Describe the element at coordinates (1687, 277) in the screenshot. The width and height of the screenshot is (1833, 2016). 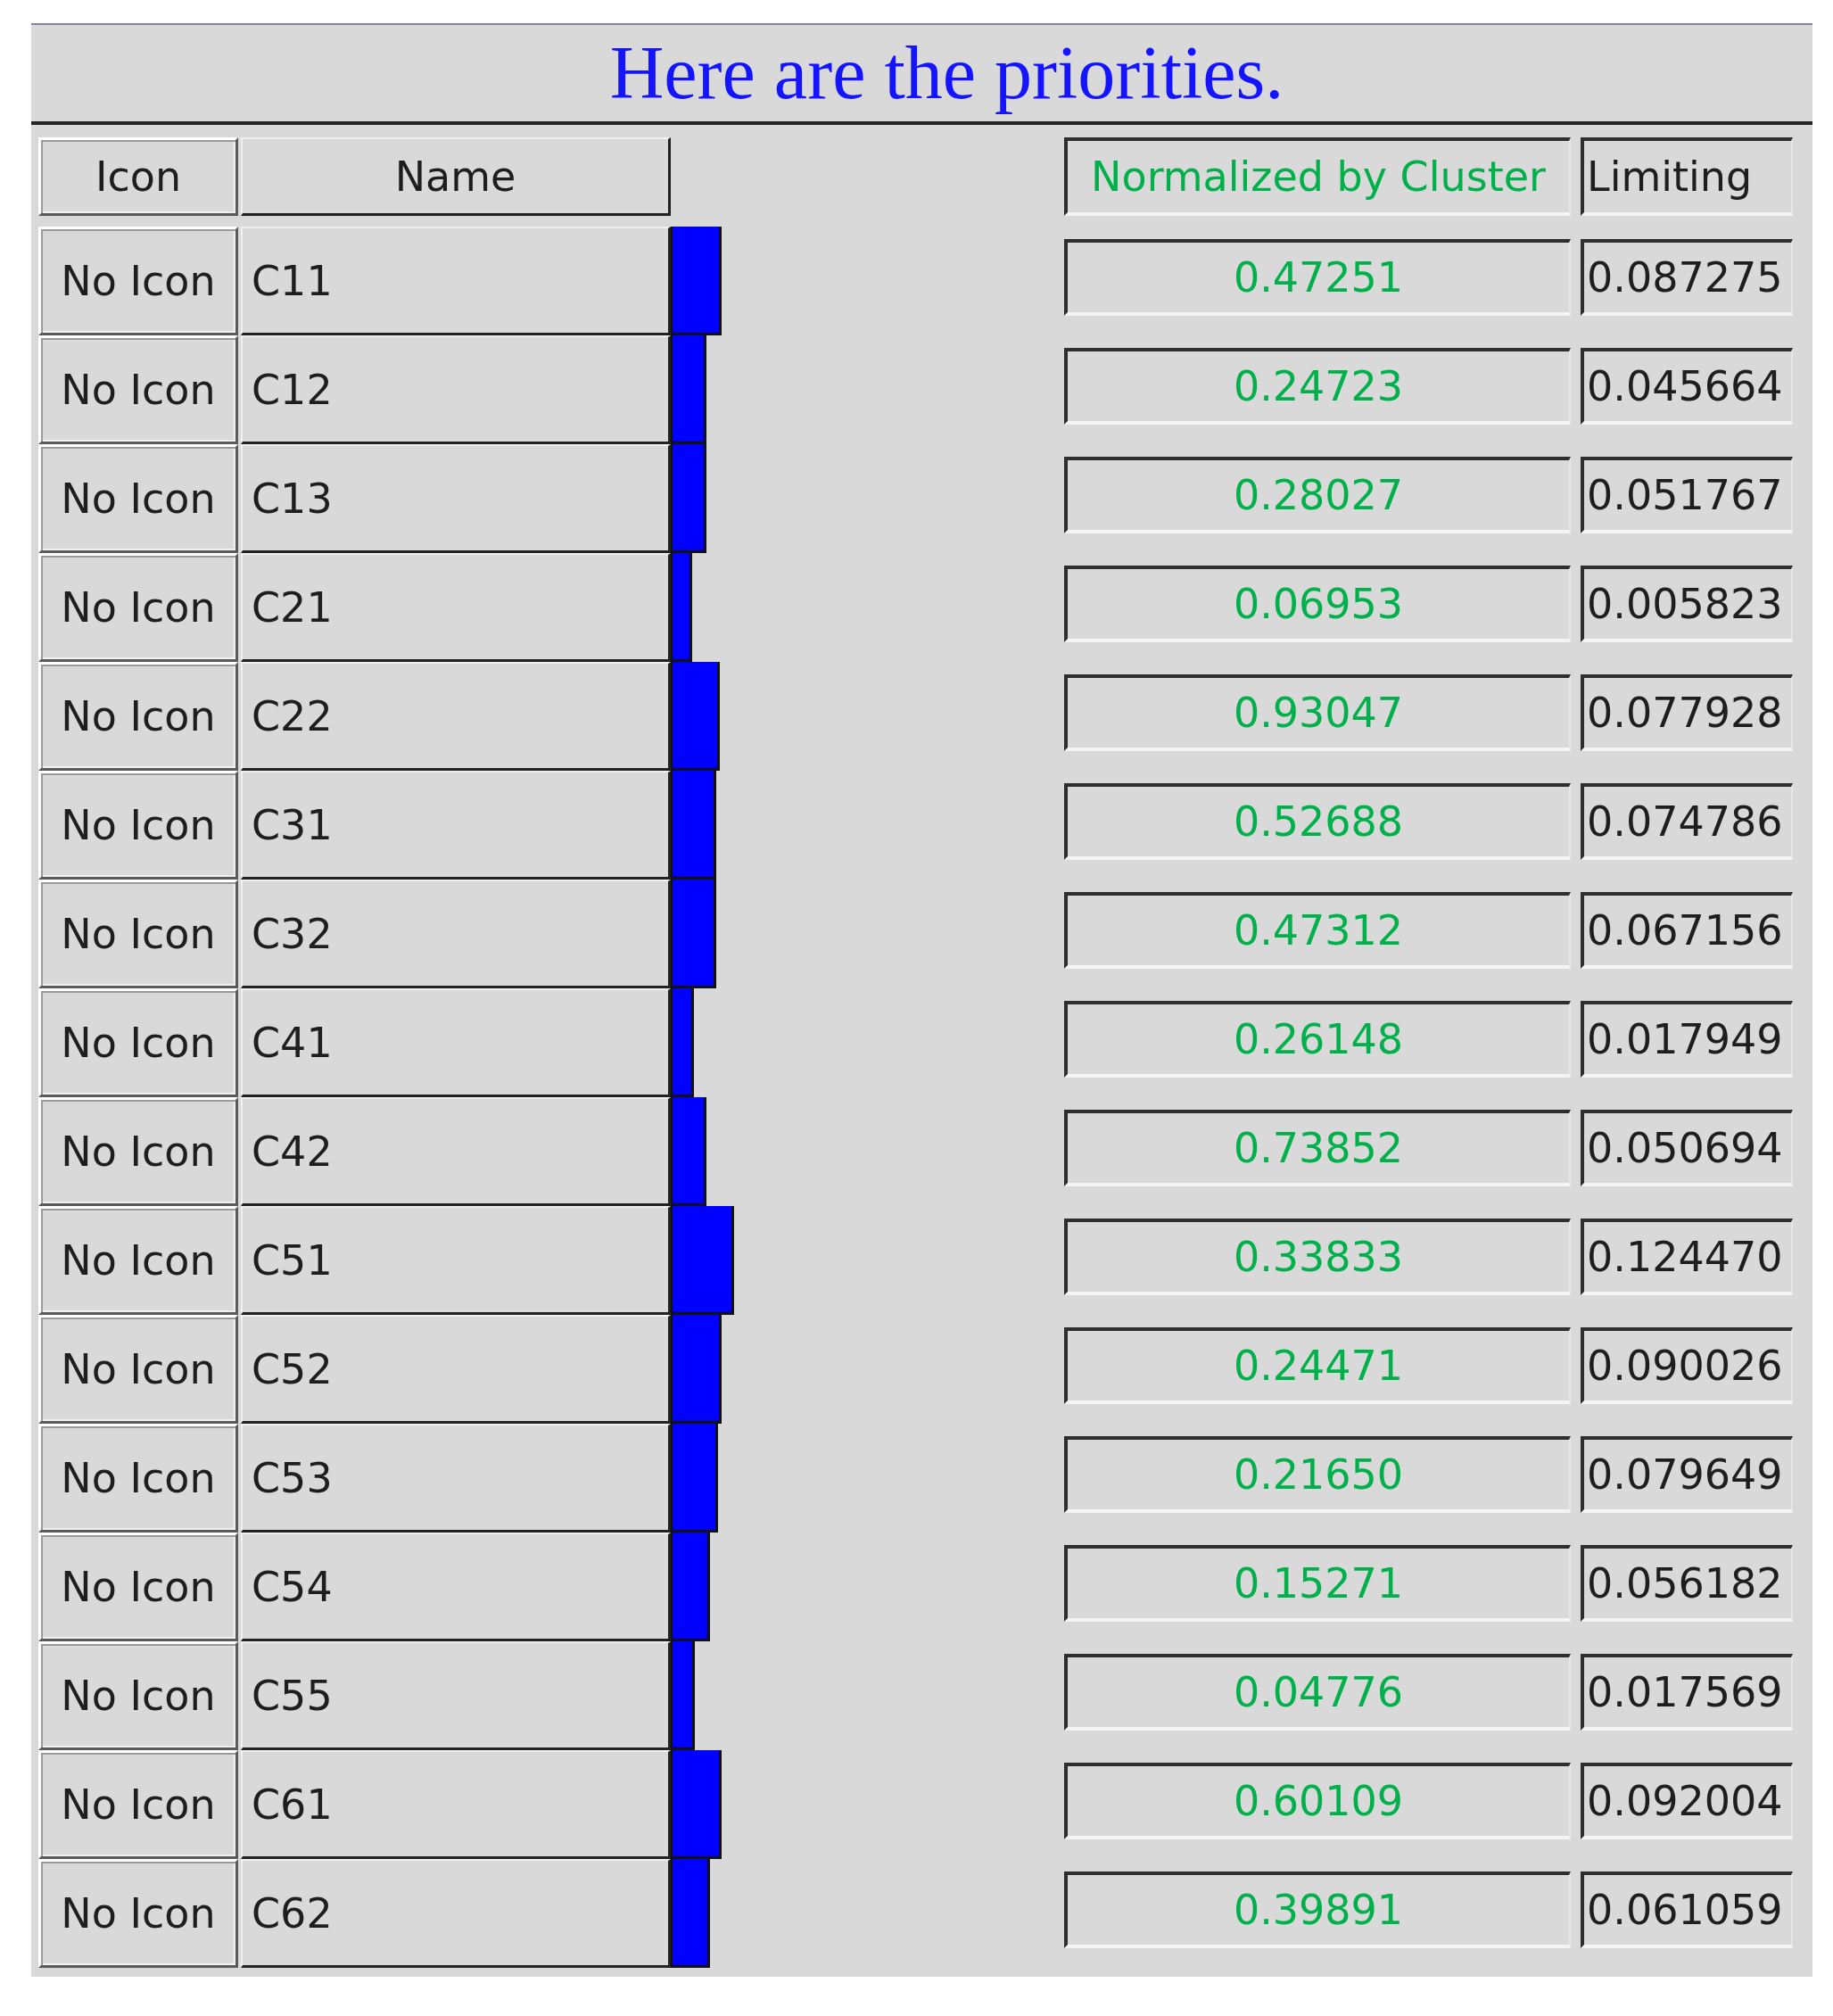
I see `limiting-cell: 0.087275` at that location.